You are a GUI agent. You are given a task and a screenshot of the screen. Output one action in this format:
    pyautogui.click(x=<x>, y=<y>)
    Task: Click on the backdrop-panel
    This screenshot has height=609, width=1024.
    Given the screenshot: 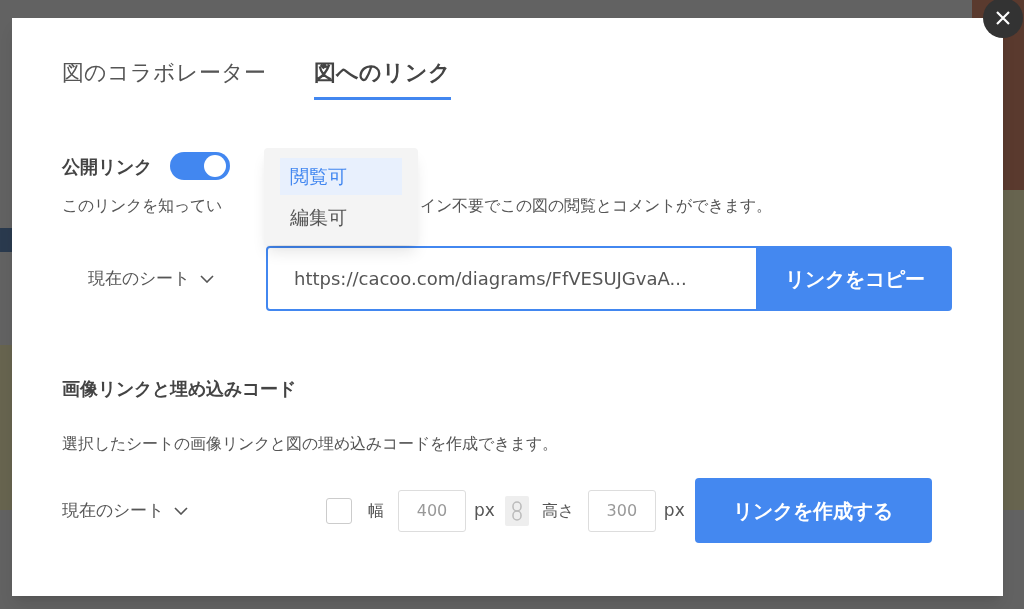 What is the action you would take?
    pyautogui.click(x=6, y=240)
    